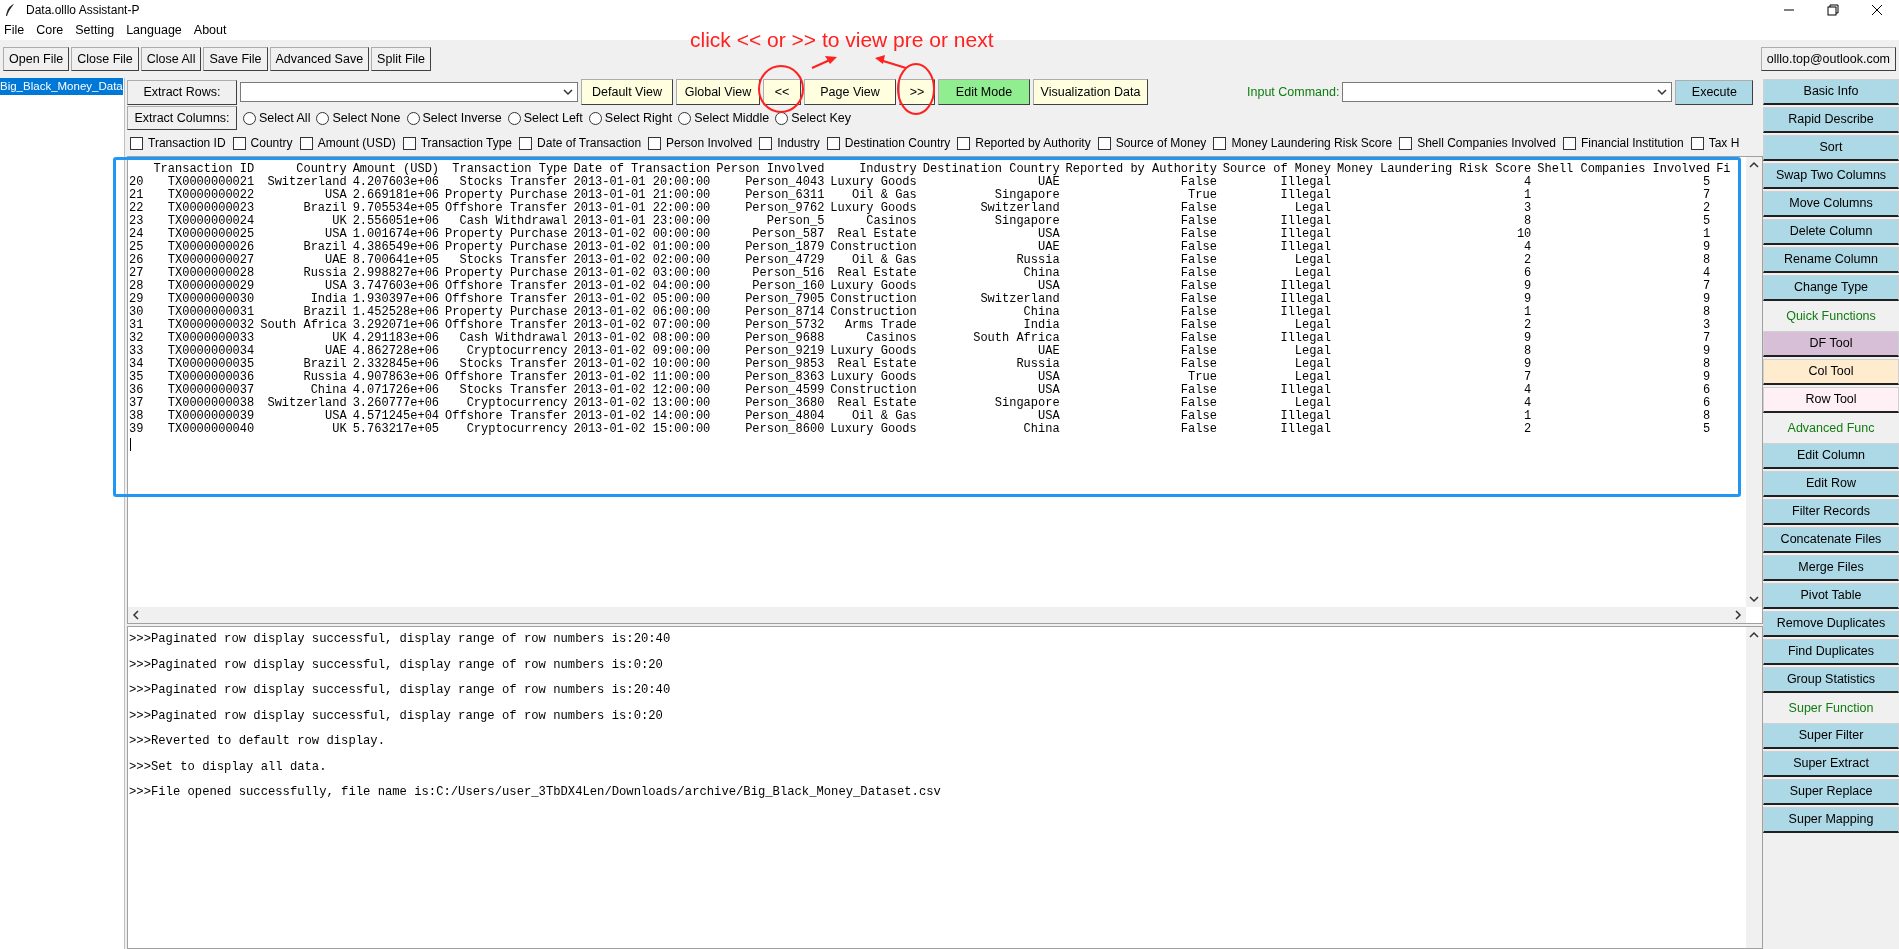 Image resolution: width=1899 pixels, height=949 pixels. Describe the element at coordinates (235, 59) in the screenshot. I see `toolbar-button: Save File` at that location.